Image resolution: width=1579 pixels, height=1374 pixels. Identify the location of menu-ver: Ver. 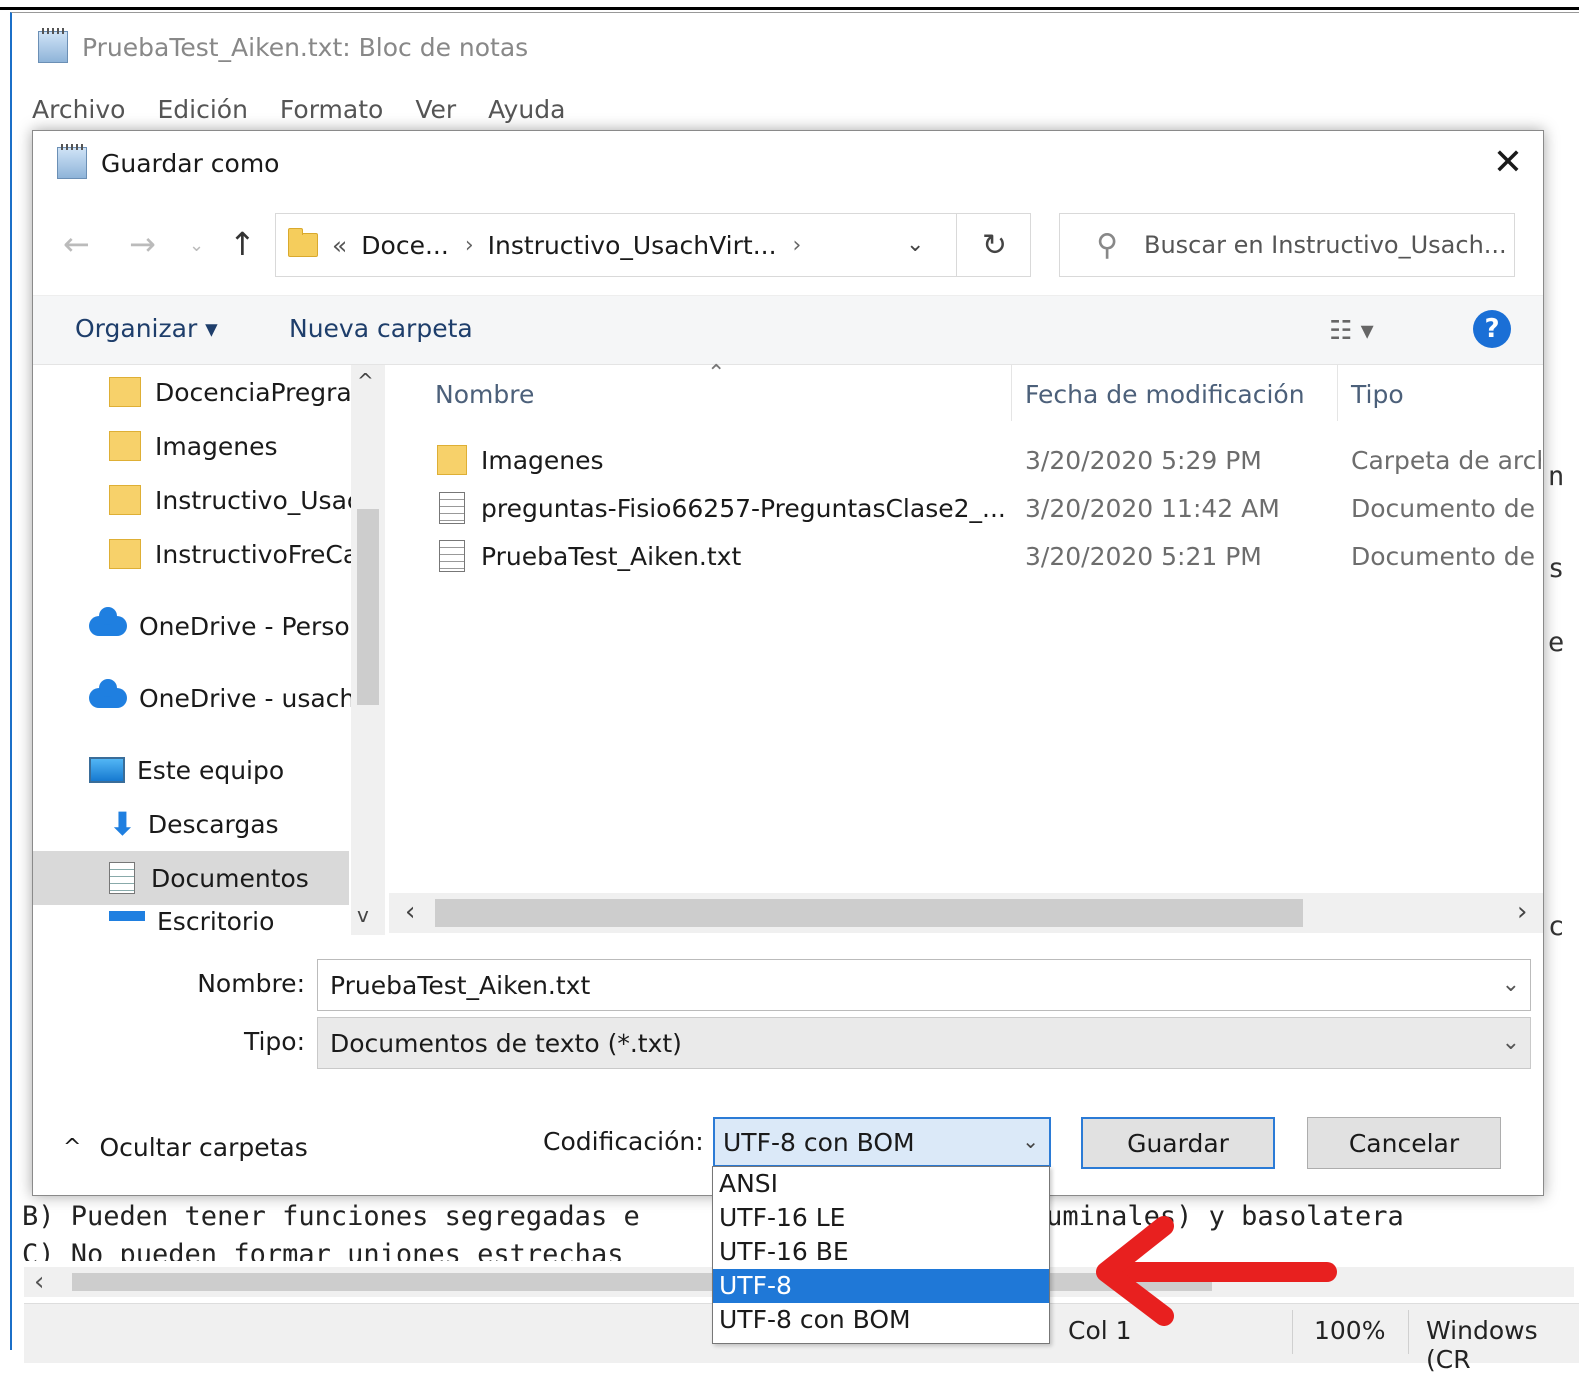
(435, 109).